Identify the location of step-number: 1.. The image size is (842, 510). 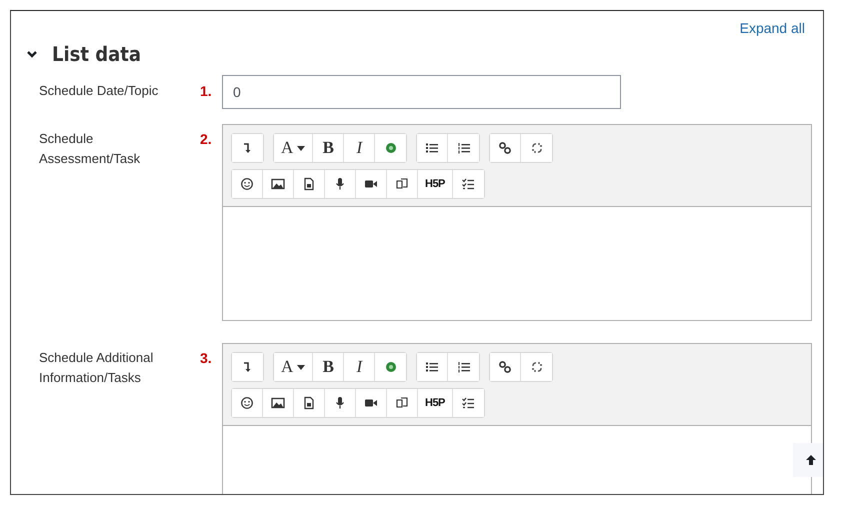
(206, 91).